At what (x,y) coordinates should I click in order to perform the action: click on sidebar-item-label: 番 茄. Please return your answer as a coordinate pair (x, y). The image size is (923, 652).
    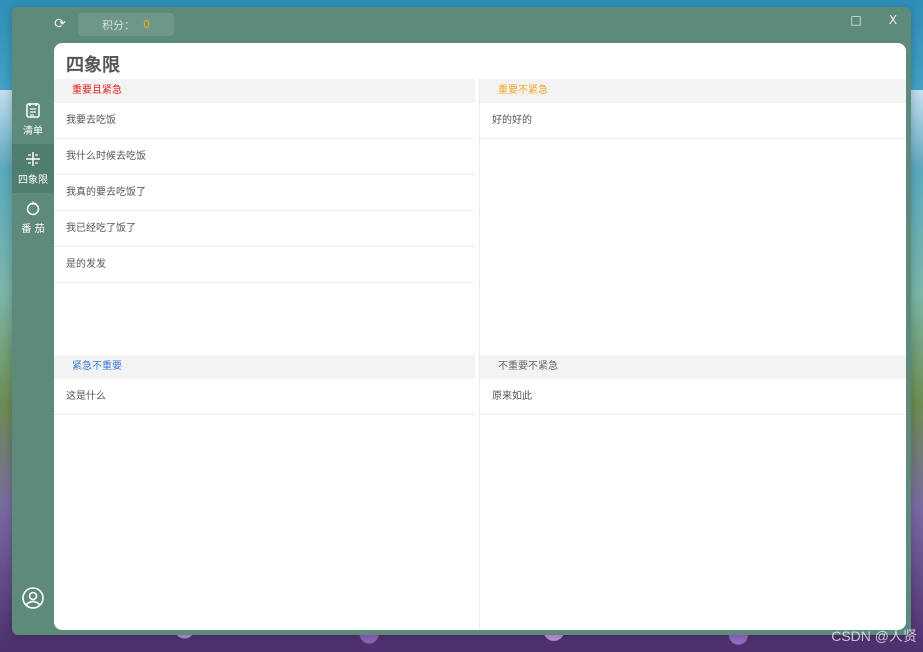
    Looking at the image, I should click on (33, 229).